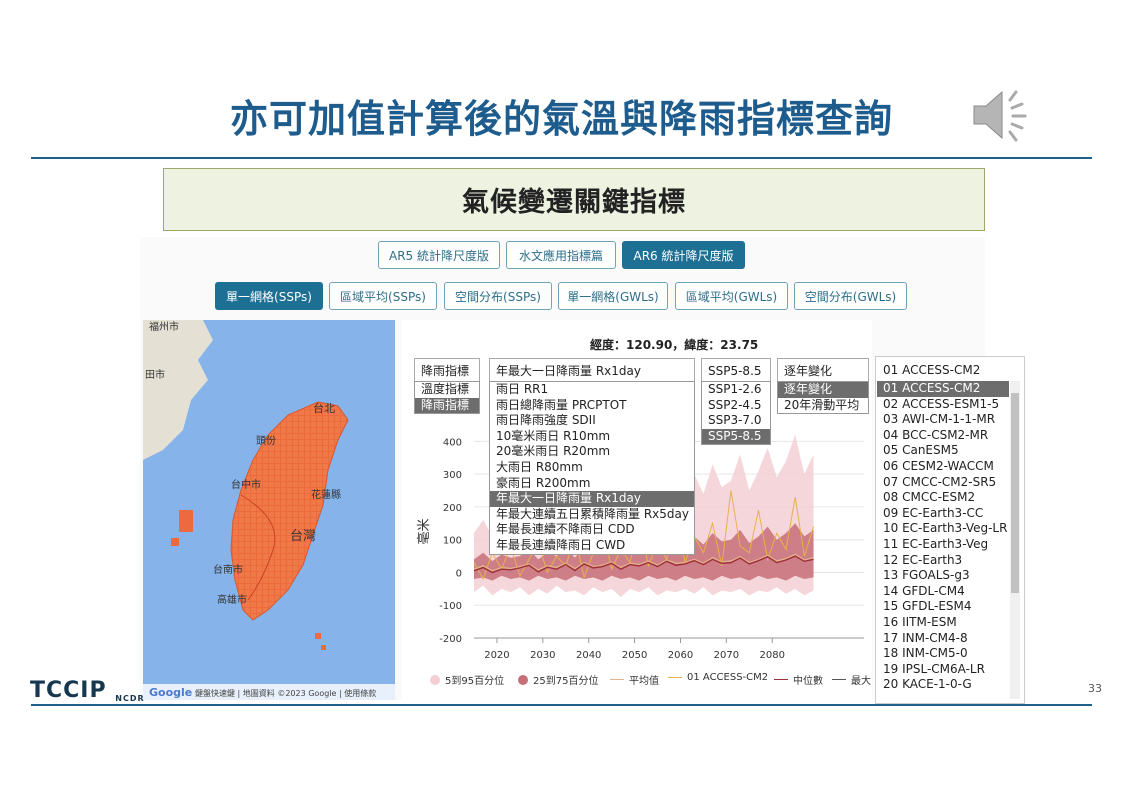 The image size is (1123, 794). Describe the element at coordinates (943, 654) in the screenshot. I see `model-option: 18 INM-CM5-0` at that location.